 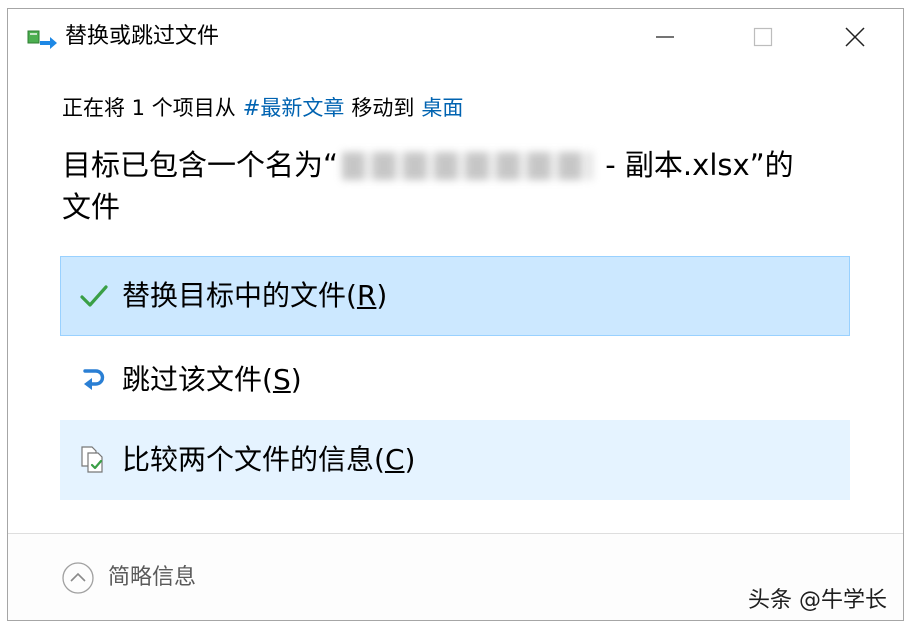 I want to click on replace-files-option: 替换目标中的文件(R), so click(x=455, y=296).